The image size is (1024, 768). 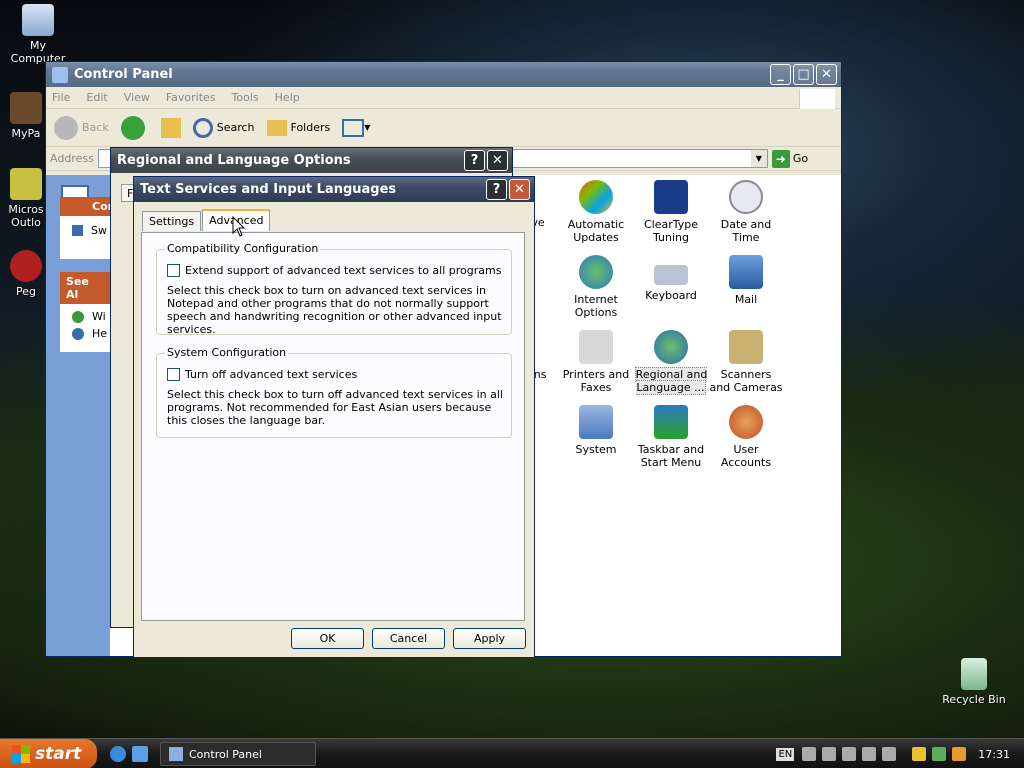 I want to click on views-button: ▼, so click(x=356, y=127).